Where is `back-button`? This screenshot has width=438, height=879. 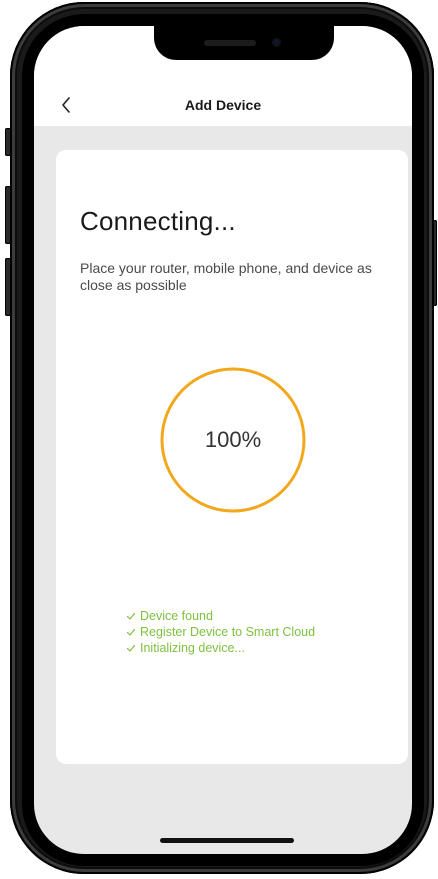
back-button is located at coordinates (66, 105).